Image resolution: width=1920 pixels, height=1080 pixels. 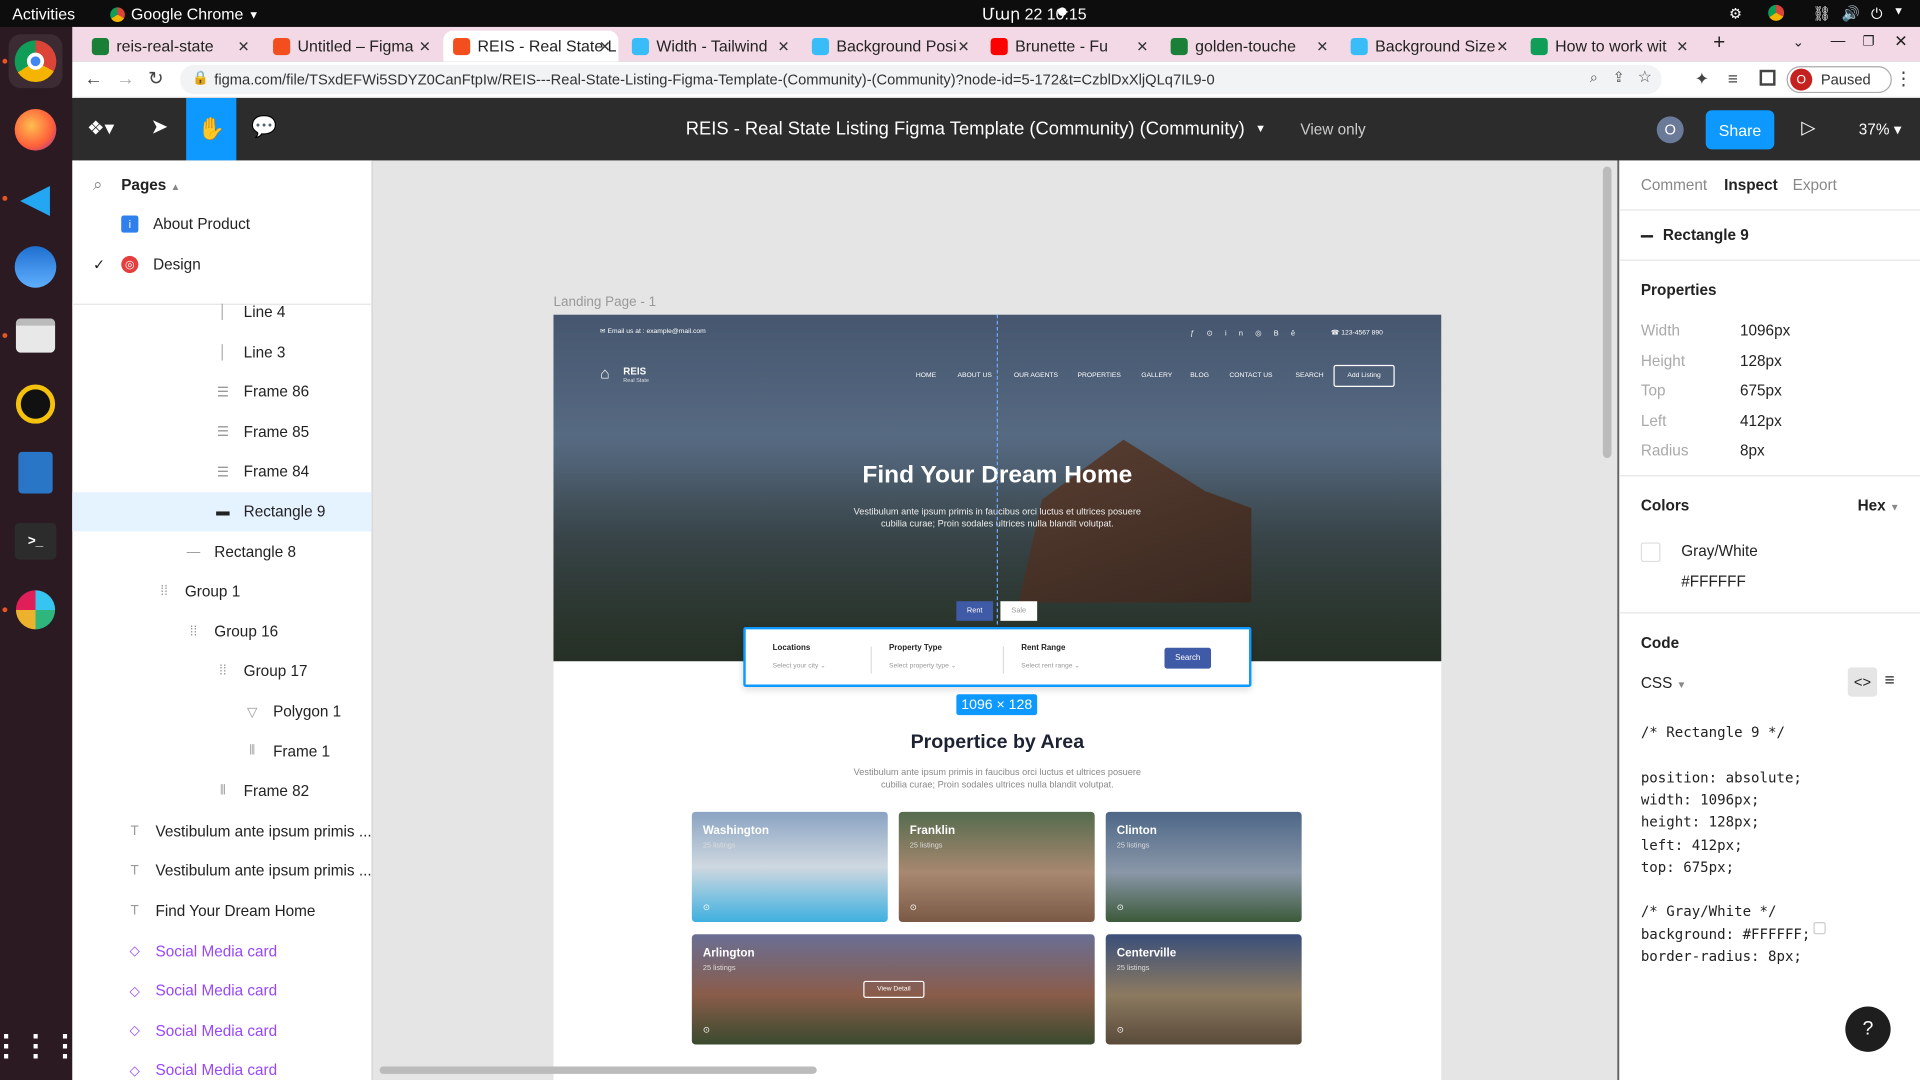 What do you see at coordinates (36, 130) in the screenshot?
I see `firefox-dock-icon` at bounding box center [36, 130].